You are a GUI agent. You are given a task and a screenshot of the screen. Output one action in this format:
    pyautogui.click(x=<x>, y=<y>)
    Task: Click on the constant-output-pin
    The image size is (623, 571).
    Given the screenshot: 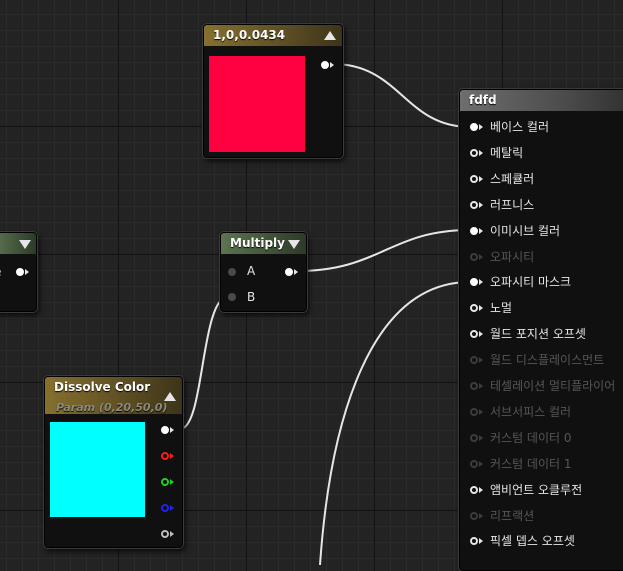 What is the action you would take?
    pyautogui.click(x=325, y=65)
    